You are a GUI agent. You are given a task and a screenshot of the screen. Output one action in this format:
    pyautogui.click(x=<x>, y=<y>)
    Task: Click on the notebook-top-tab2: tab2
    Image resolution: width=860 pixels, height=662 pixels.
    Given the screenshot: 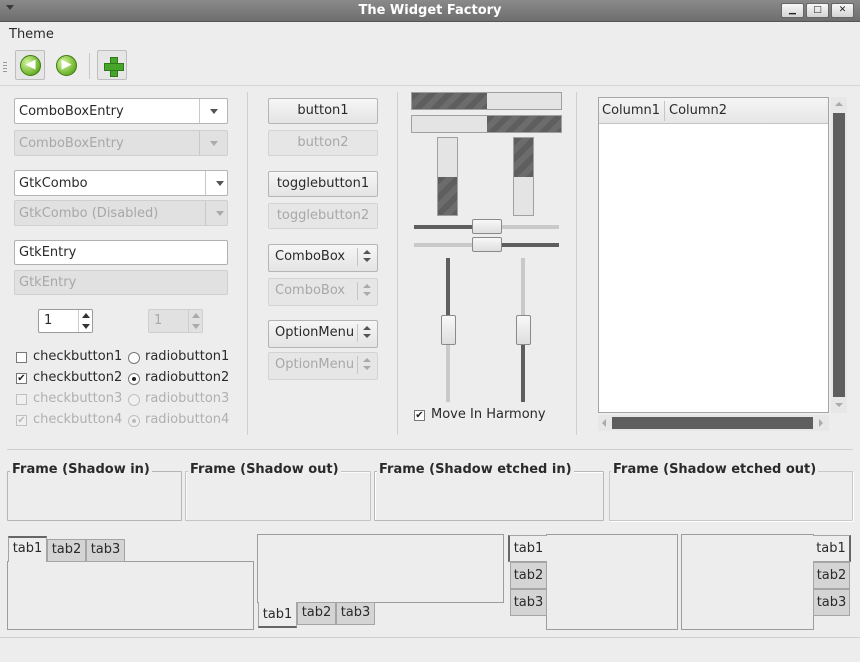 What is the action you would take?
    pyautogui.click(x=66, y=550)
    